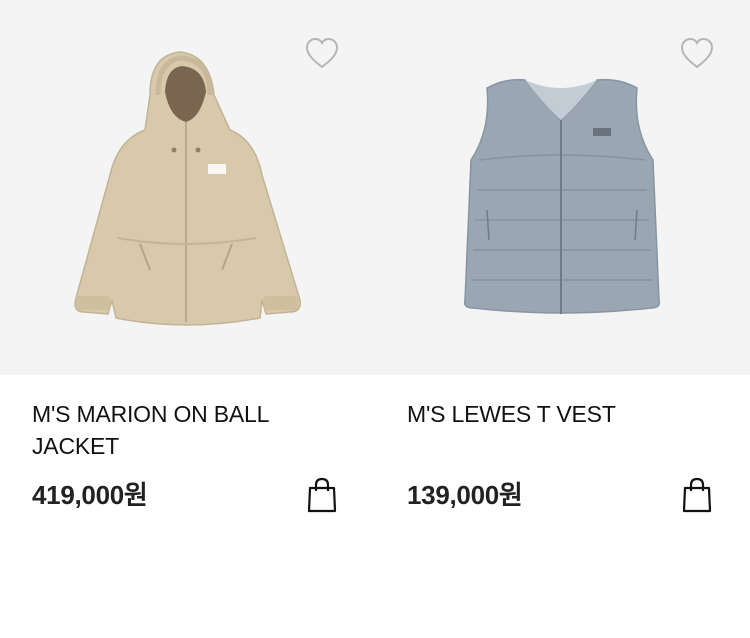  Describe the element at coordinates (465, 495) in the screenshot. I see `product-price: 139,000원` at that location.